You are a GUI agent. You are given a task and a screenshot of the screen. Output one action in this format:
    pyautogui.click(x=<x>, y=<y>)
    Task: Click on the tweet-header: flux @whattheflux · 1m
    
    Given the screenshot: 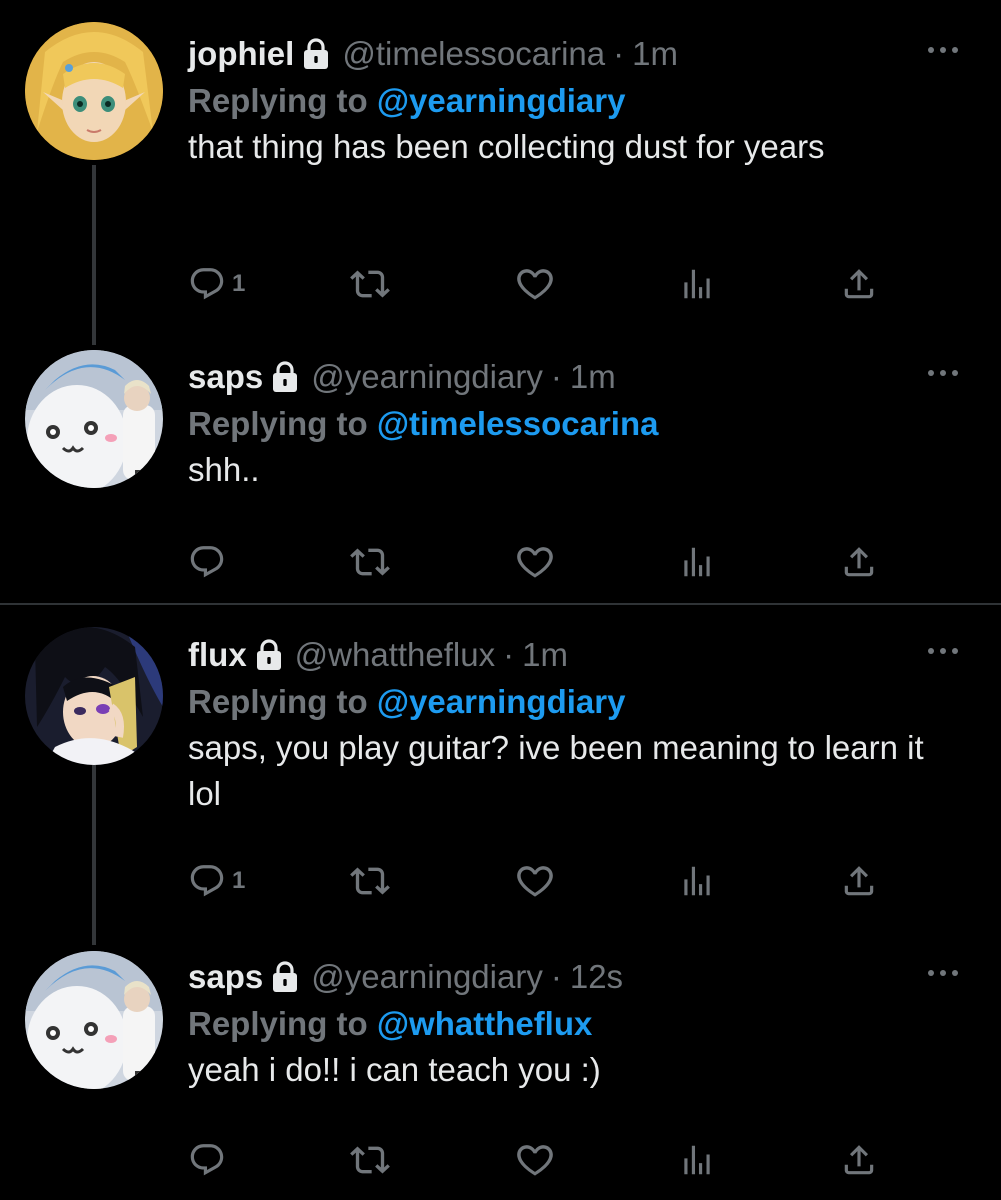 What is the action you would take?
    pyautogui.click(x=378, y=655)
    